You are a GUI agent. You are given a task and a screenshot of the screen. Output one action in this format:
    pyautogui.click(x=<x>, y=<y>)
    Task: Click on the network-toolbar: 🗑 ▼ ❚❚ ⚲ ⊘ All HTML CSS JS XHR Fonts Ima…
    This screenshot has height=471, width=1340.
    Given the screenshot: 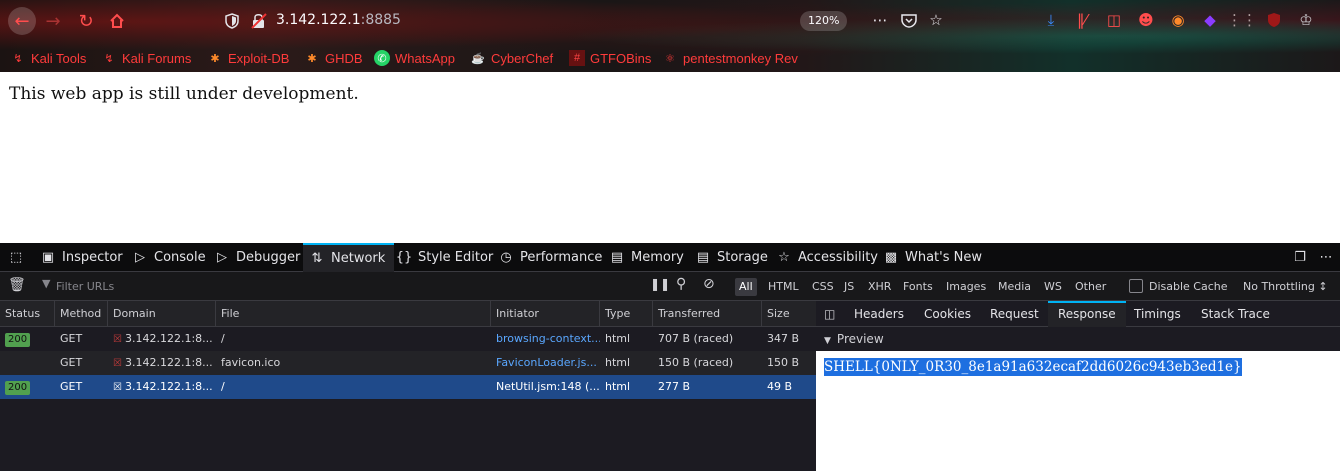 What is the action you would take?
    pyautogui.click(x=670, y=286)
    